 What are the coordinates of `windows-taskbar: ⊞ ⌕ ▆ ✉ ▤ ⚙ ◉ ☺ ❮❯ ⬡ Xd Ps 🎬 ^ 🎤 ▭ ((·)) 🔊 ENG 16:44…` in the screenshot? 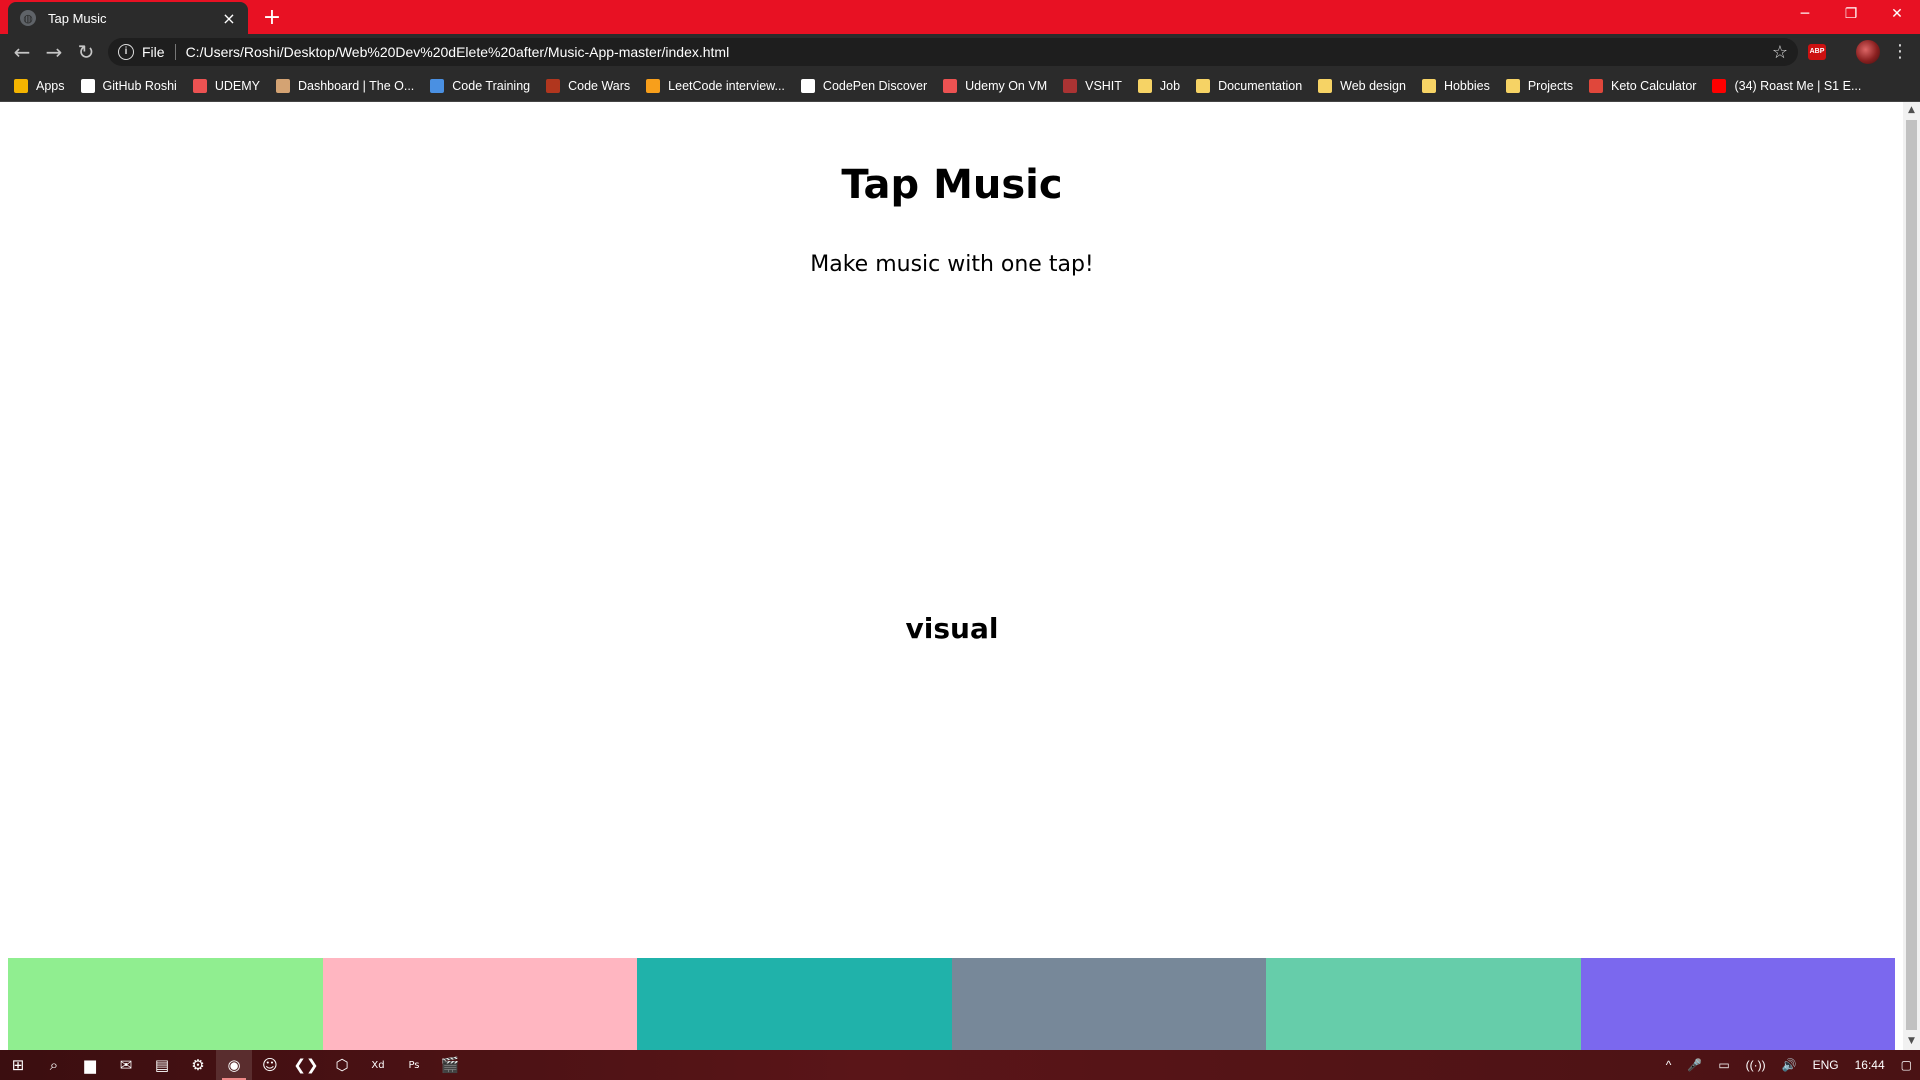 It's located at (960, 1065).